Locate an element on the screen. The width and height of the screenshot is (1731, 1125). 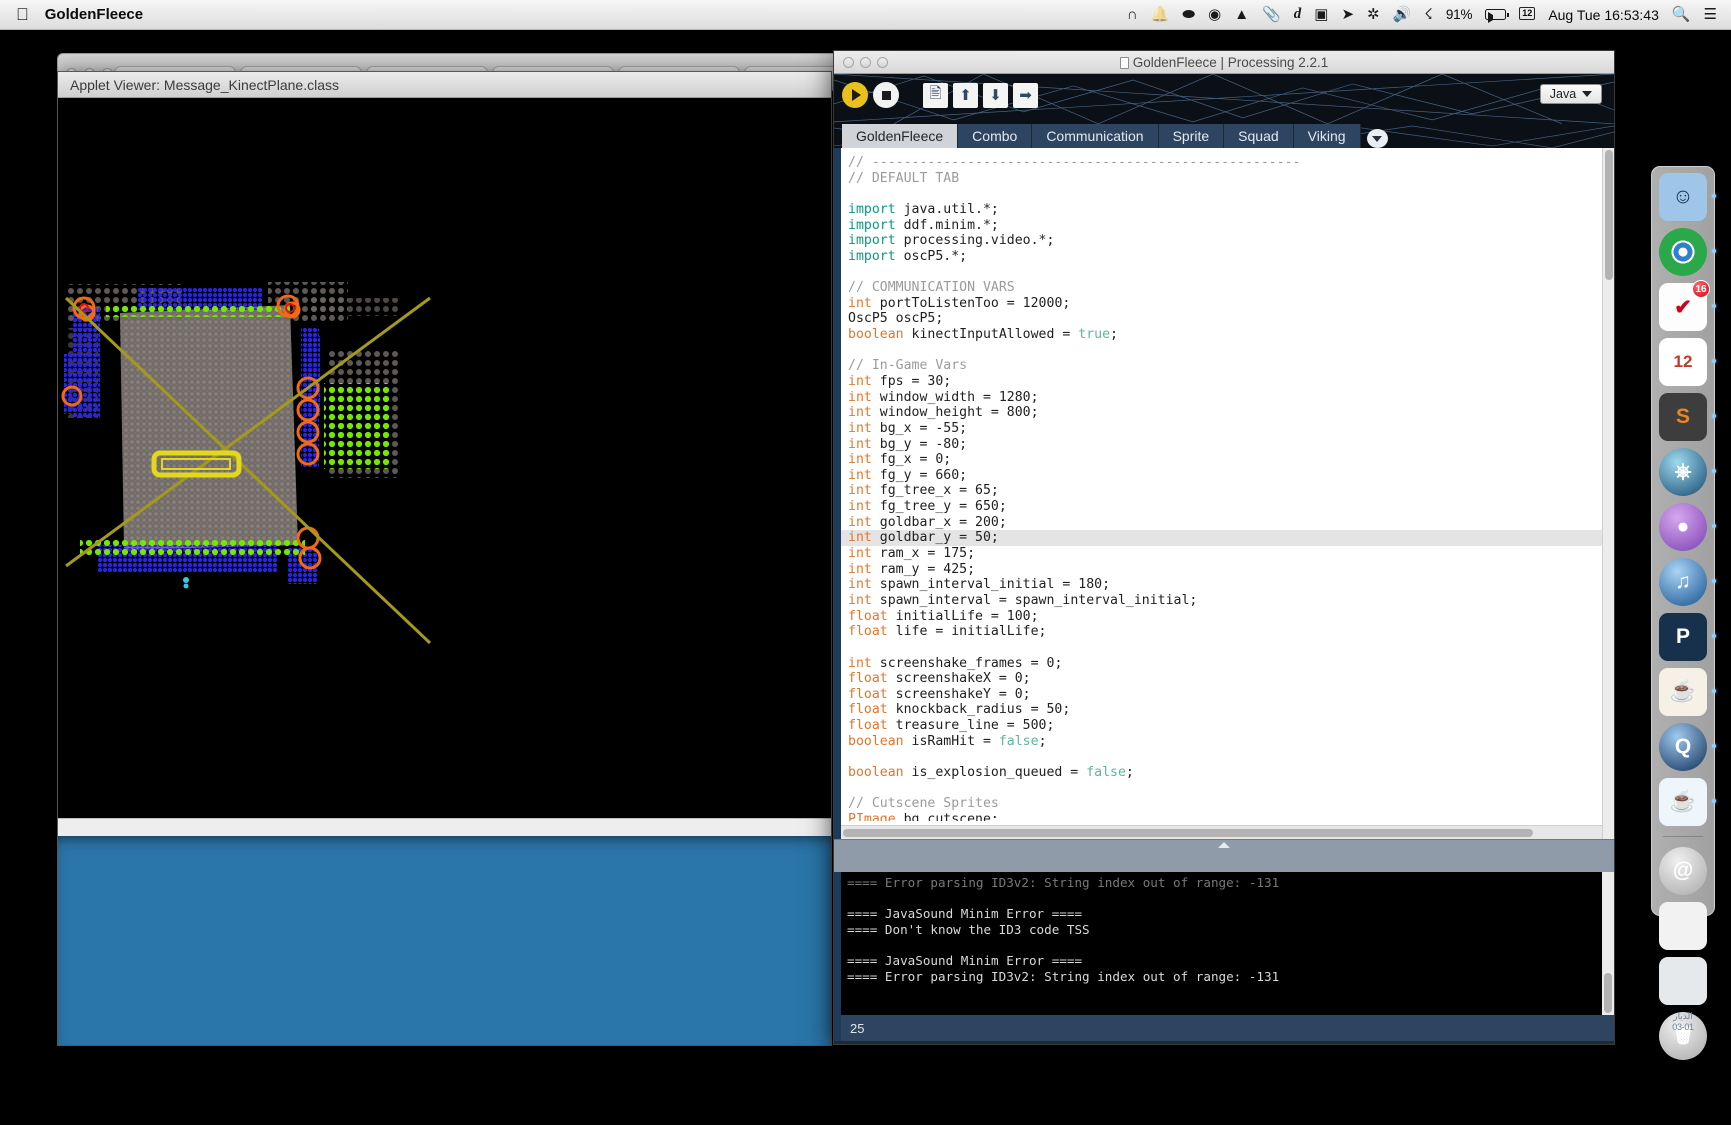
fastforward-icon: ➤ is located at coordinates (1347, 14).